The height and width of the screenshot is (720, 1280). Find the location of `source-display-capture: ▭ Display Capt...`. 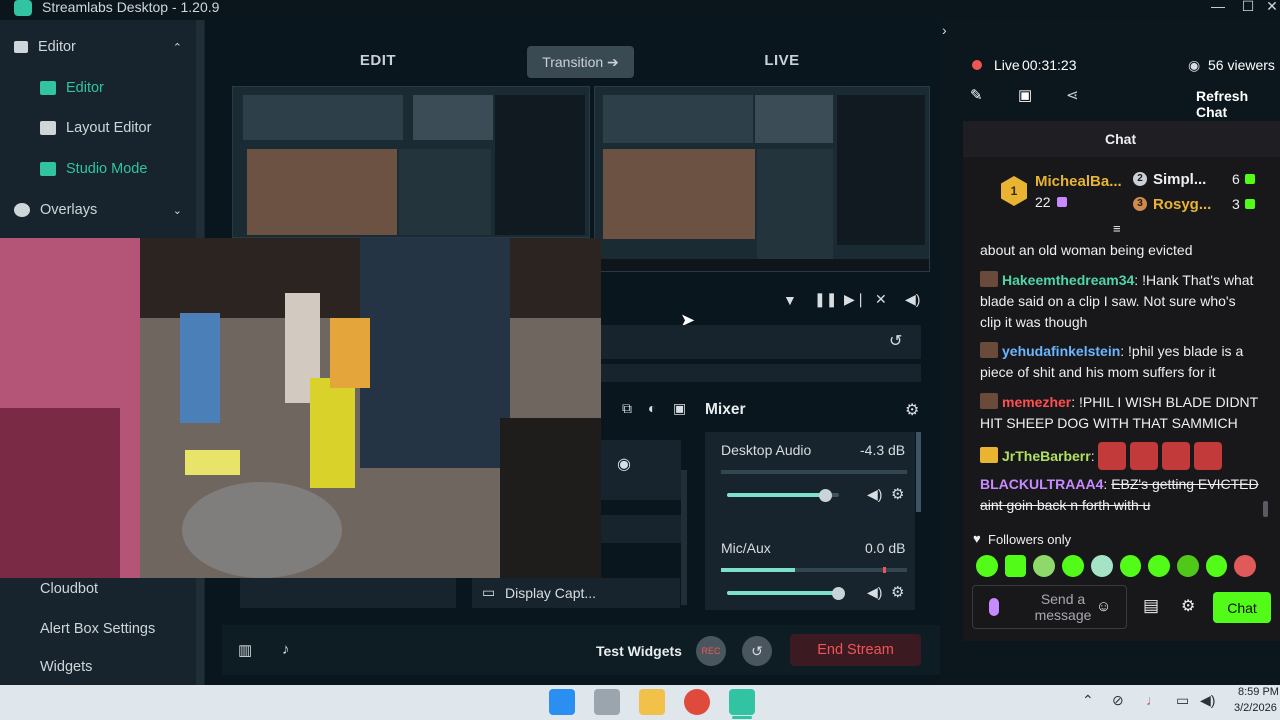

source-display-capture: ▭ Display Capt... is located at coordinates (576, 593).